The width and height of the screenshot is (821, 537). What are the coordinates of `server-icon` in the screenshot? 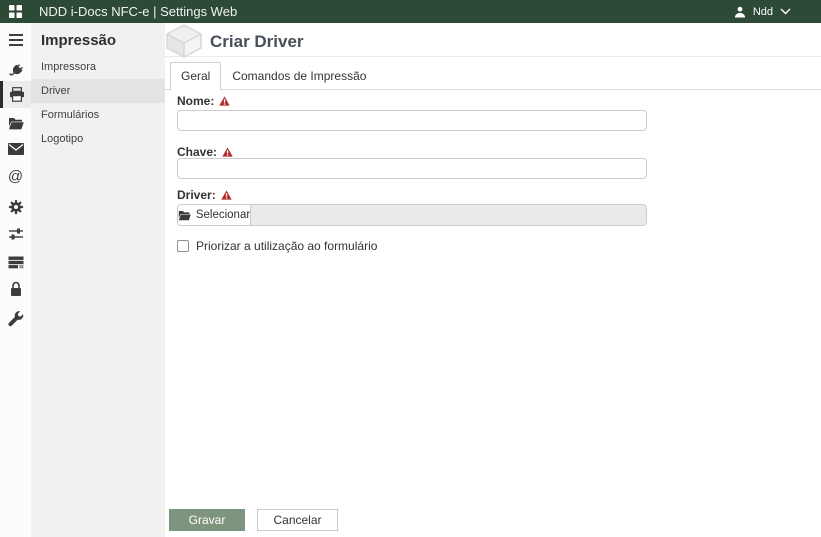 It's located at (16, 262).